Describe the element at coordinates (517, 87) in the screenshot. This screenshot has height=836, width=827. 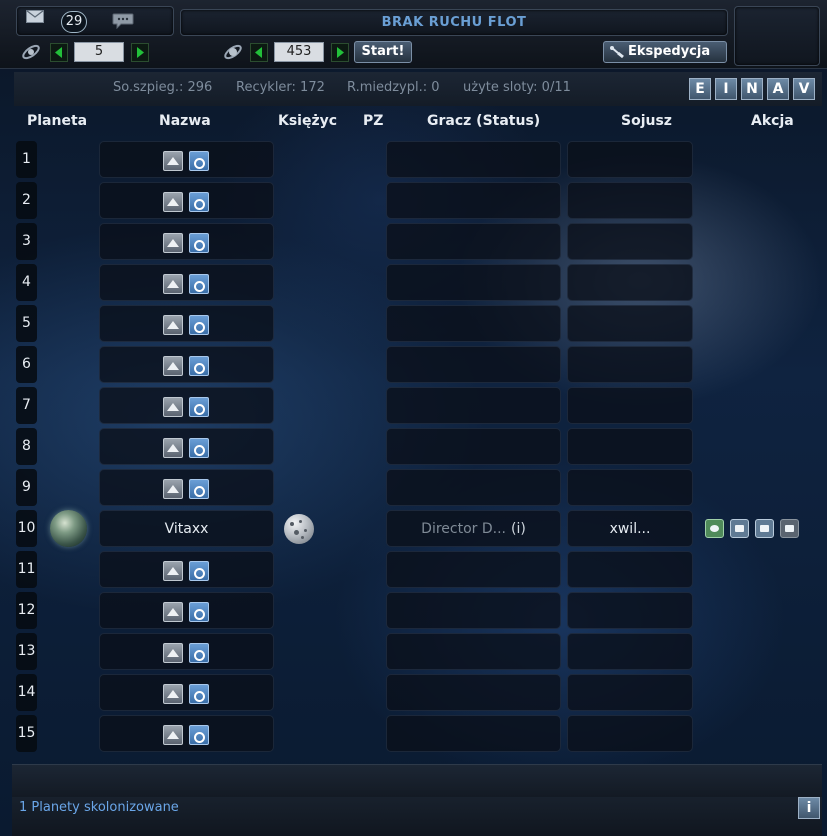
I see `used-slots: użyte sloty: 0/11` at that location.